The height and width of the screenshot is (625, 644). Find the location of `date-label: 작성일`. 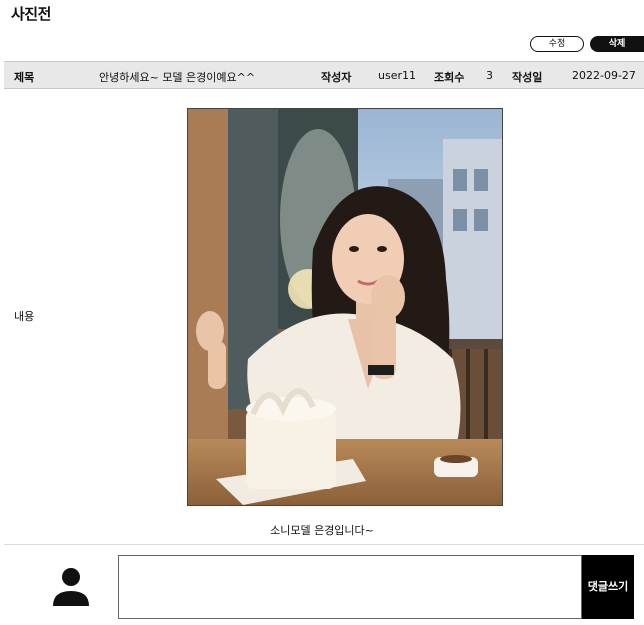

date-label: 작성일 is located at coordinates (527, 77).